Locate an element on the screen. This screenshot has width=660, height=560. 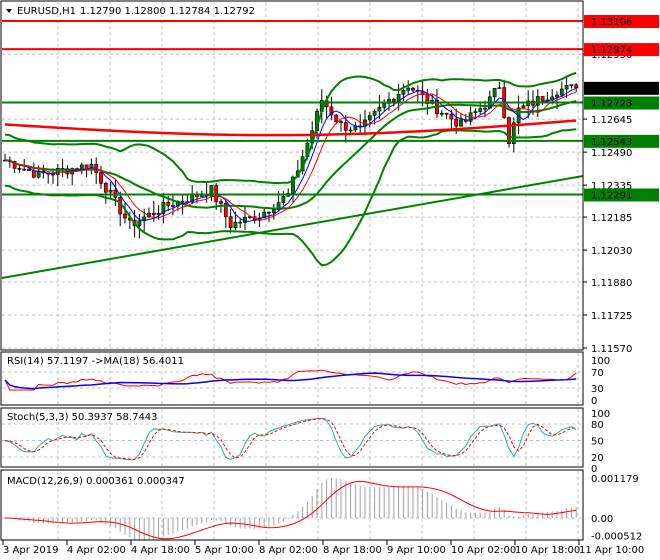
level-label: 1.12291 is located at coordinates (611, 195).